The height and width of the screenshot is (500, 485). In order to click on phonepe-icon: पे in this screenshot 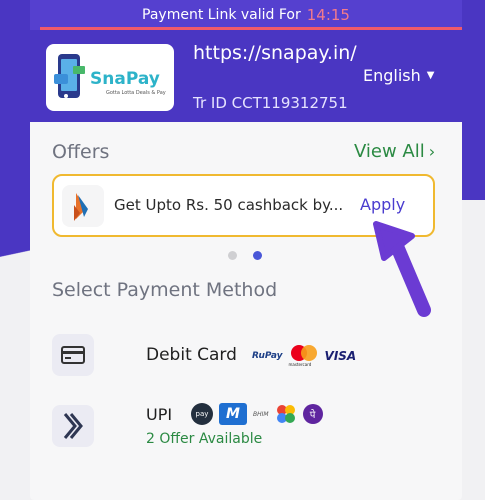, I will do `click(312, 414)`.